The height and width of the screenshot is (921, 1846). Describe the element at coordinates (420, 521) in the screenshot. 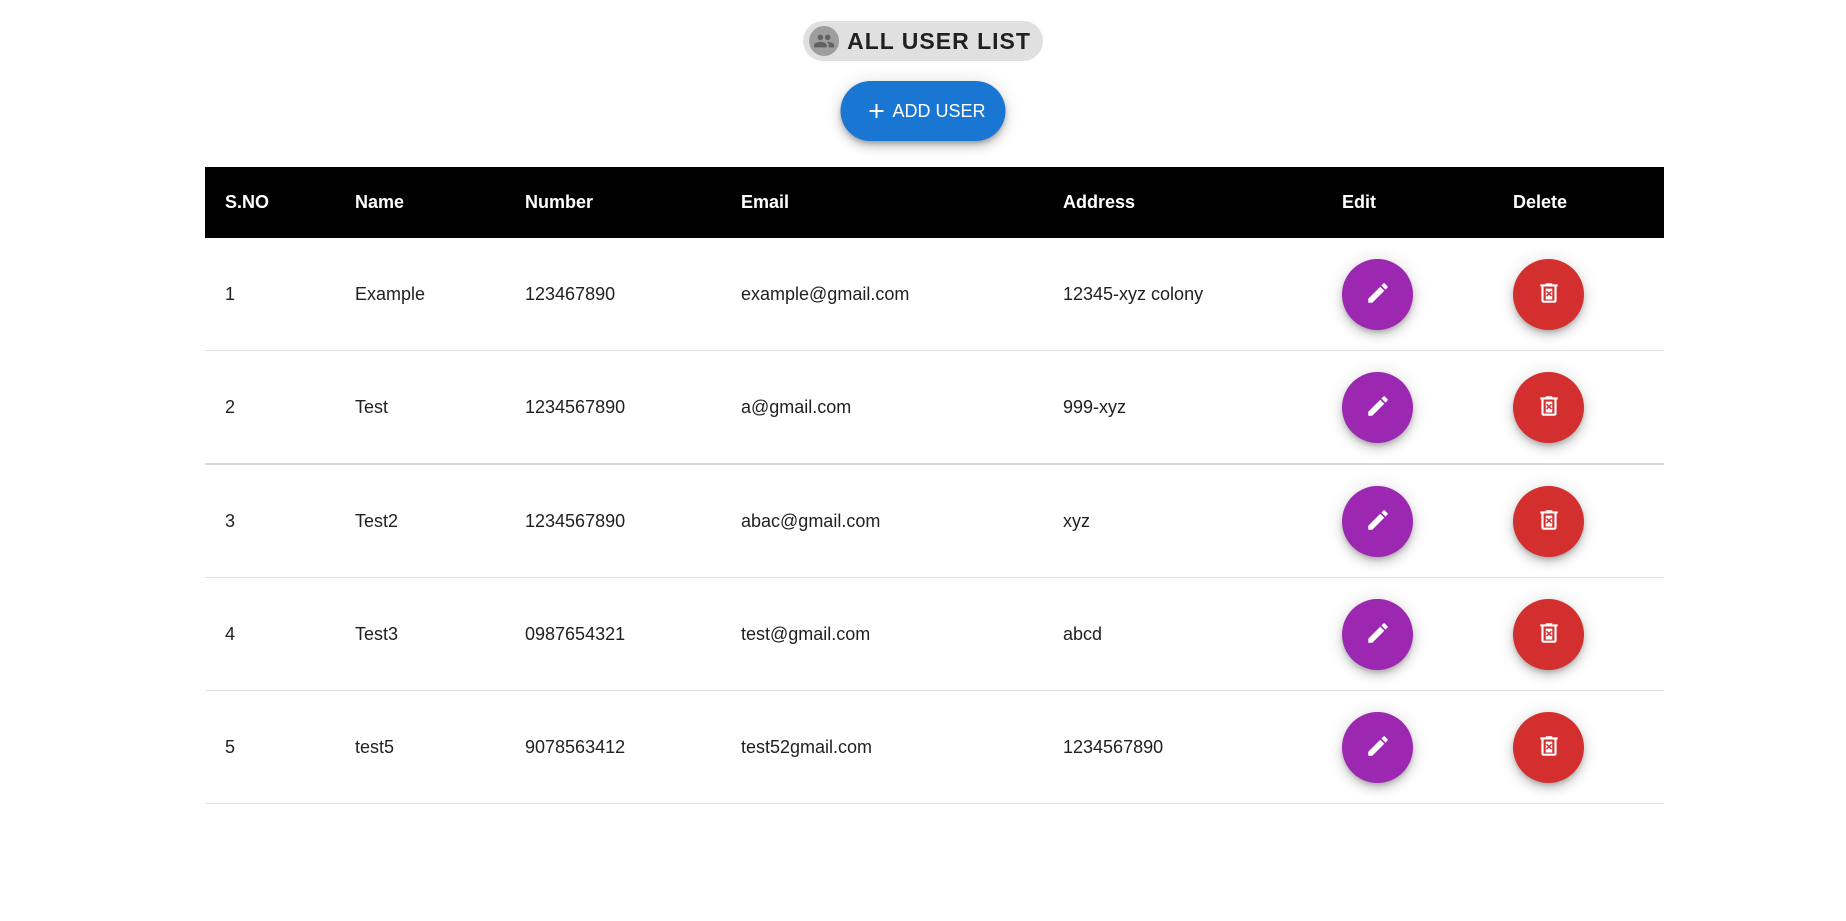

I see `cell-name: Test2` at that location.